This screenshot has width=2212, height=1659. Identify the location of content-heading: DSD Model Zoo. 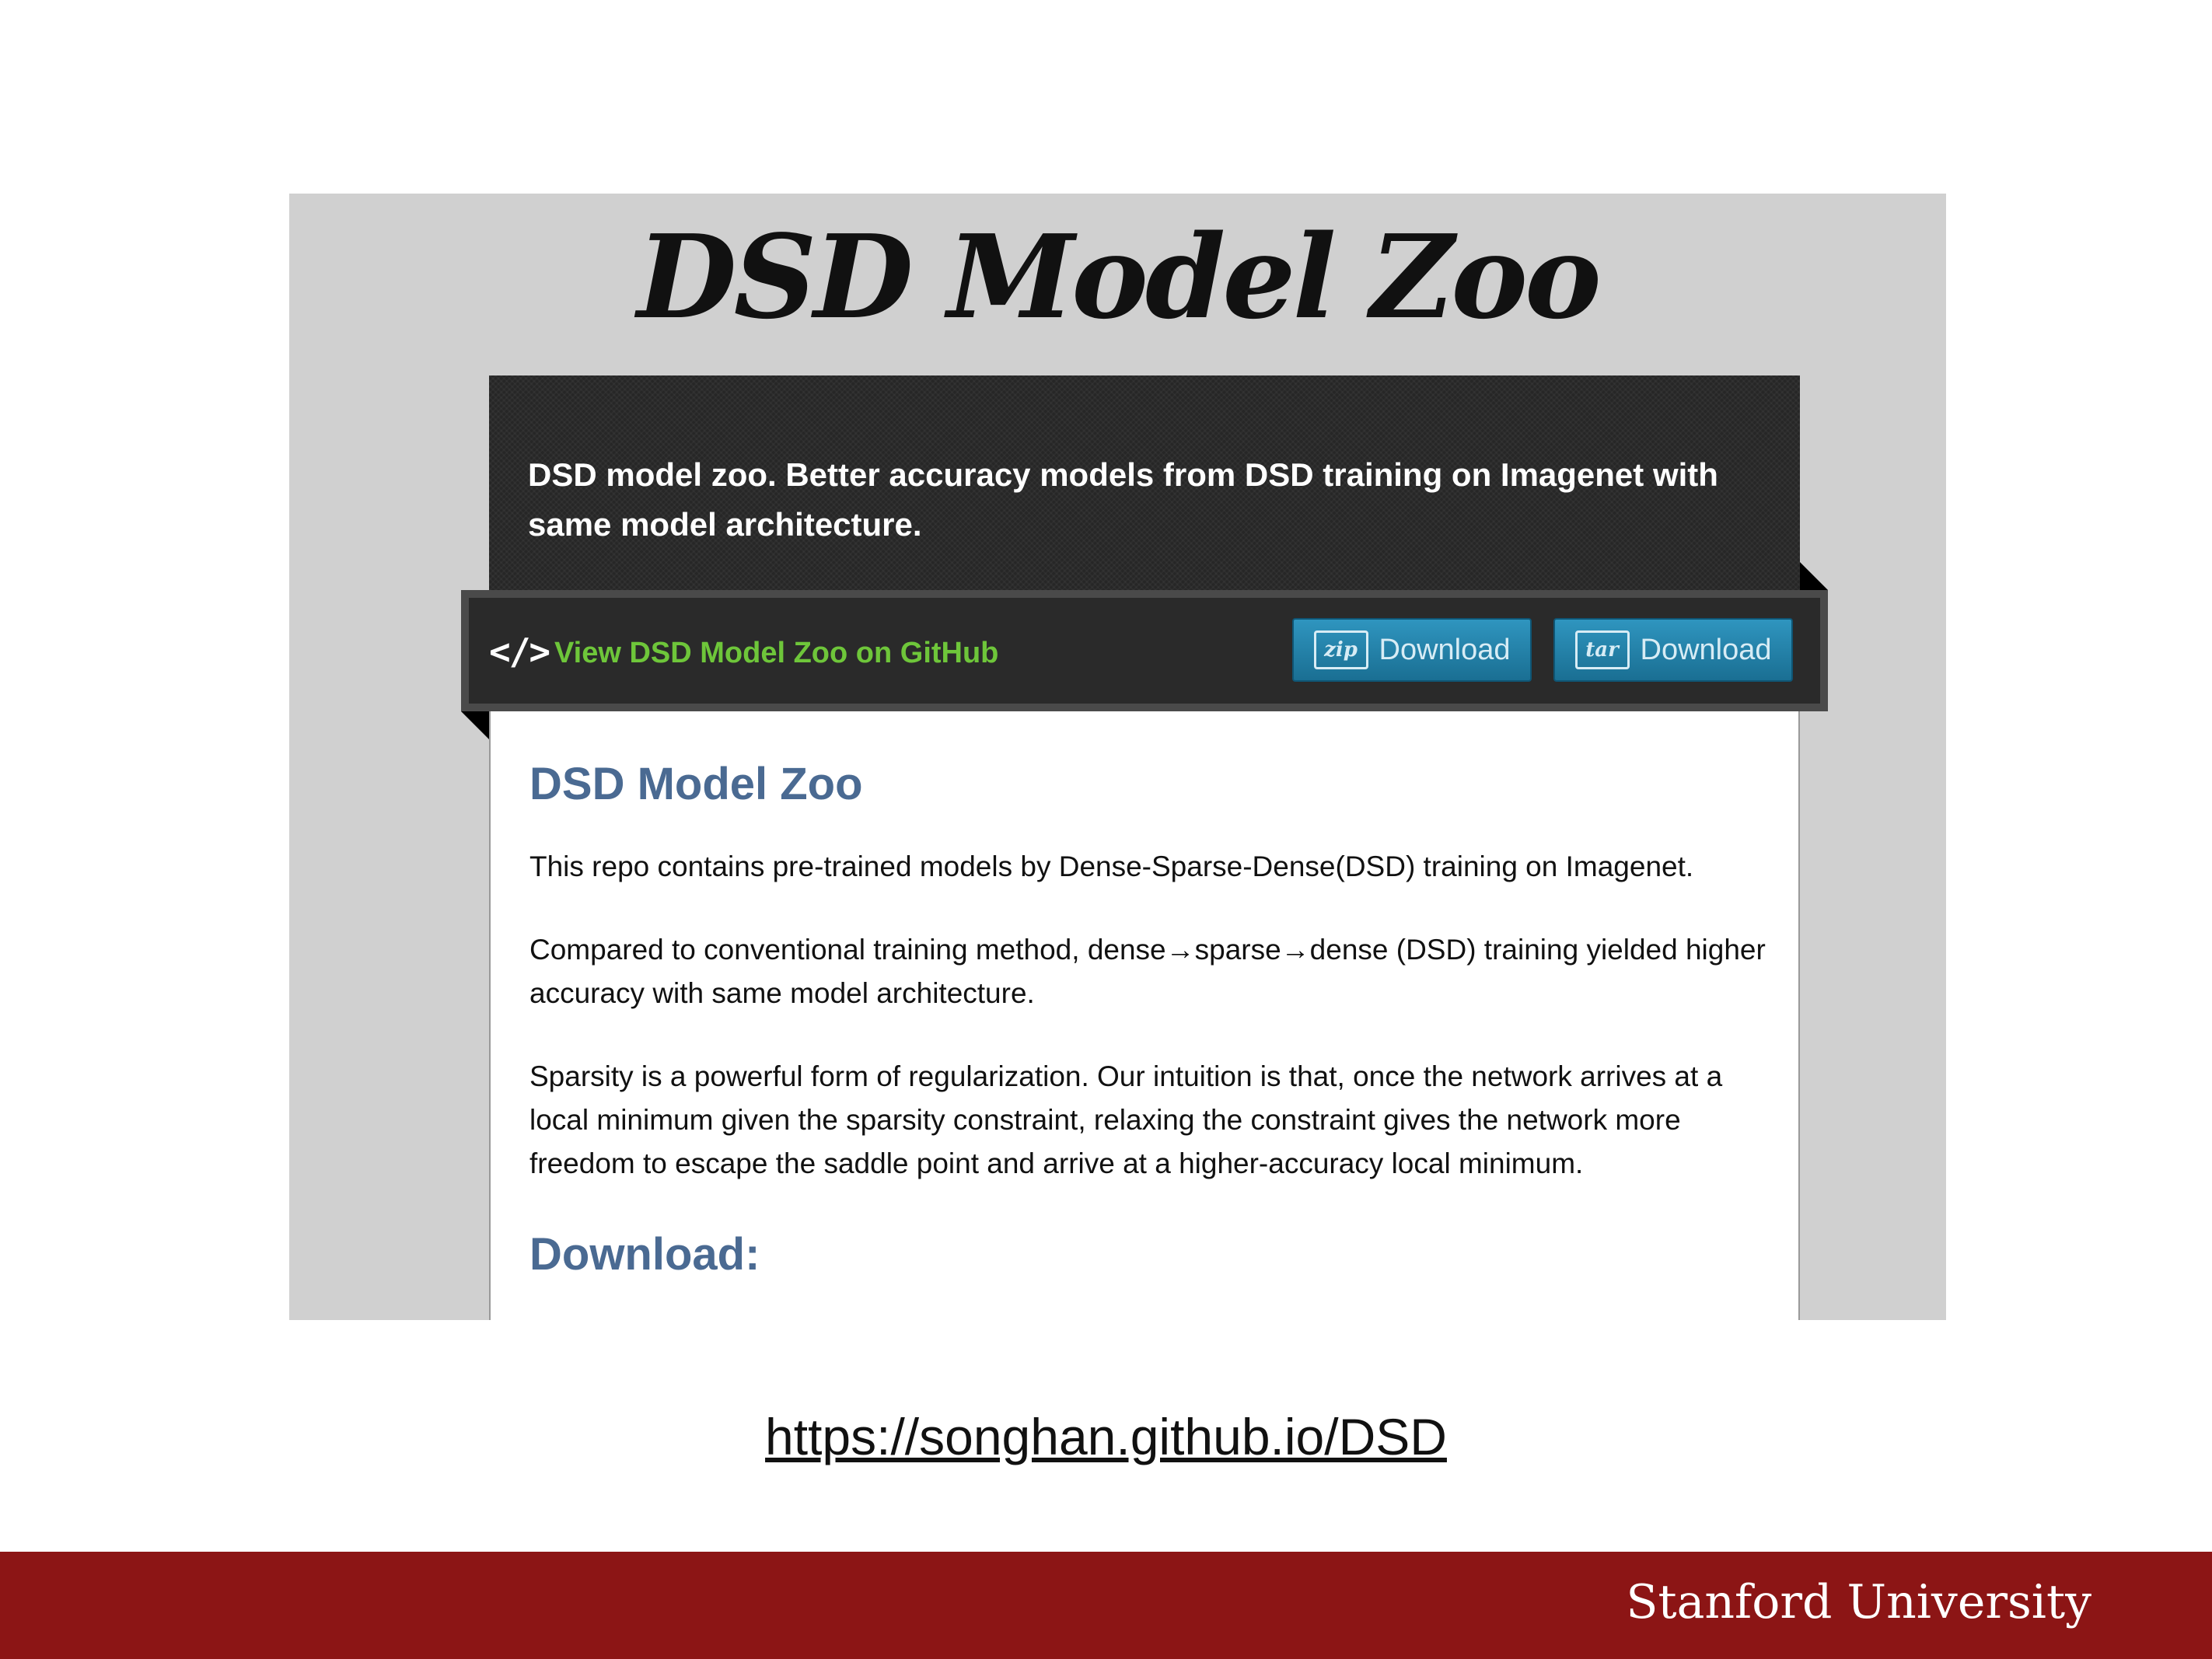
(696, 784).